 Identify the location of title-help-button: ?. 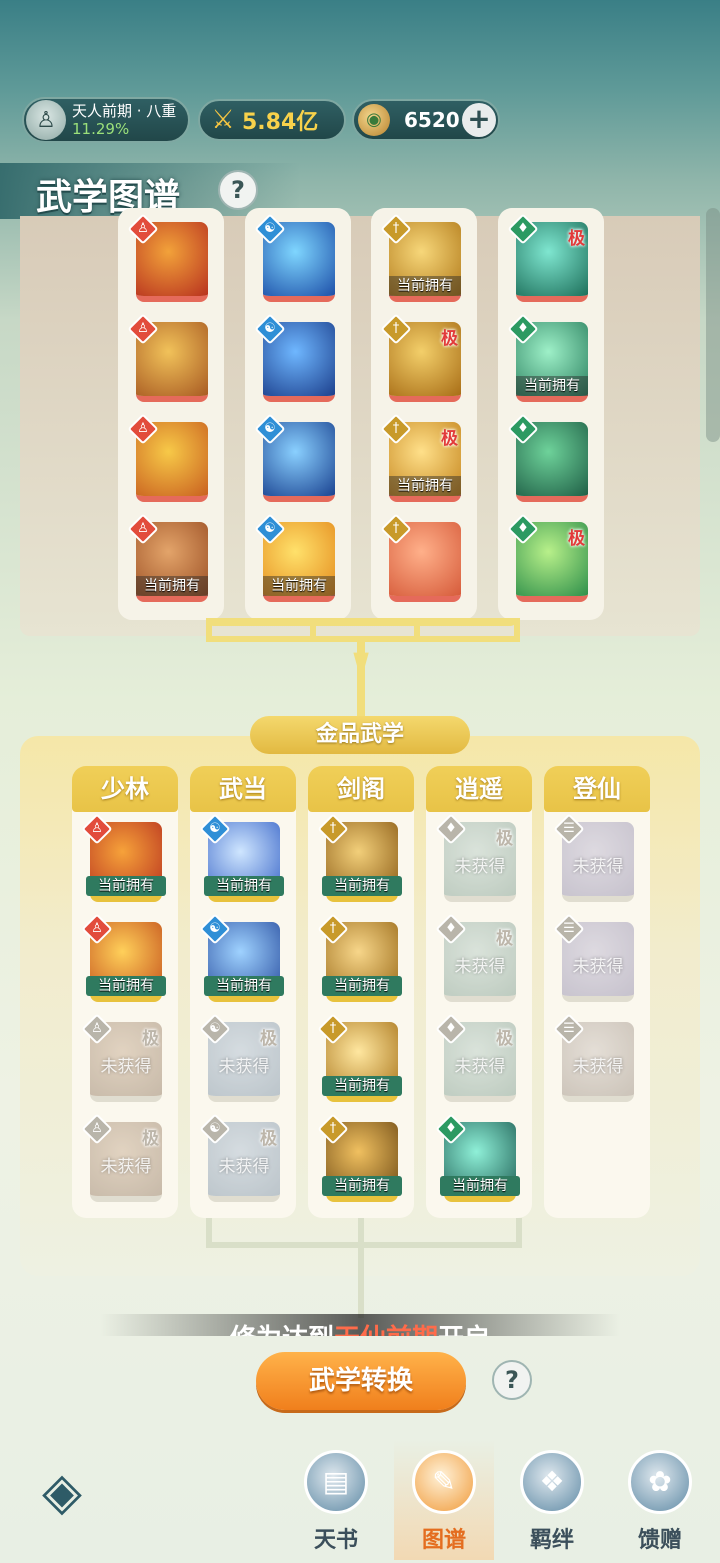
(238, 190).